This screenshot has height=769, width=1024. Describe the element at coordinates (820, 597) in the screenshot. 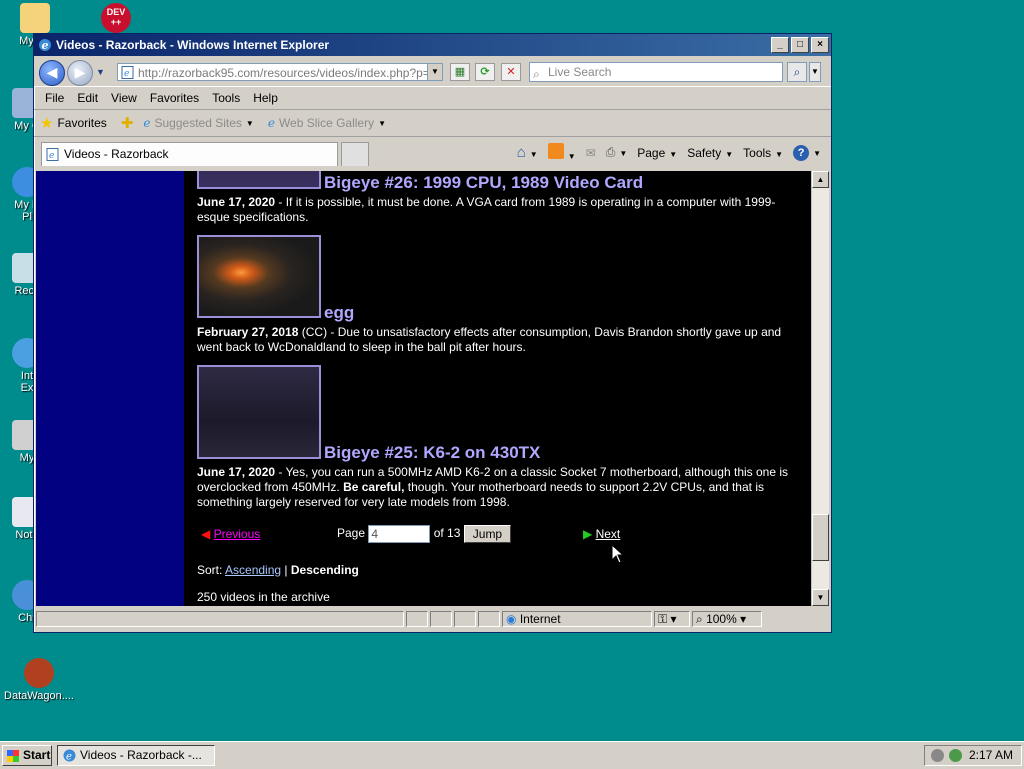

I see `scroll-down-button: ▼` at that location.